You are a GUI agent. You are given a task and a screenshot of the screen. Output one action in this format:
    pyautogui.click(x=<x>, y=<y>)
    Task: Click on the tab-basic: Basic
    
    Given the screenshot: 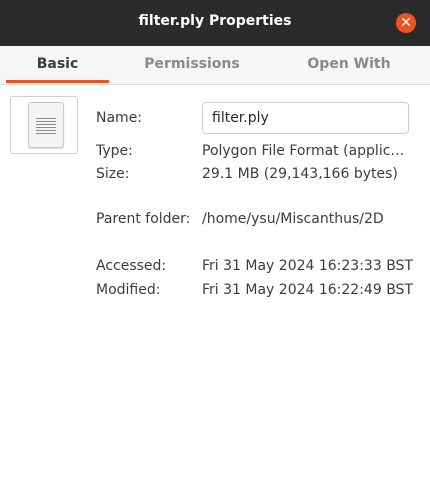 What is the action you would take?
    pyautogui.click(x=57, y=64)
    